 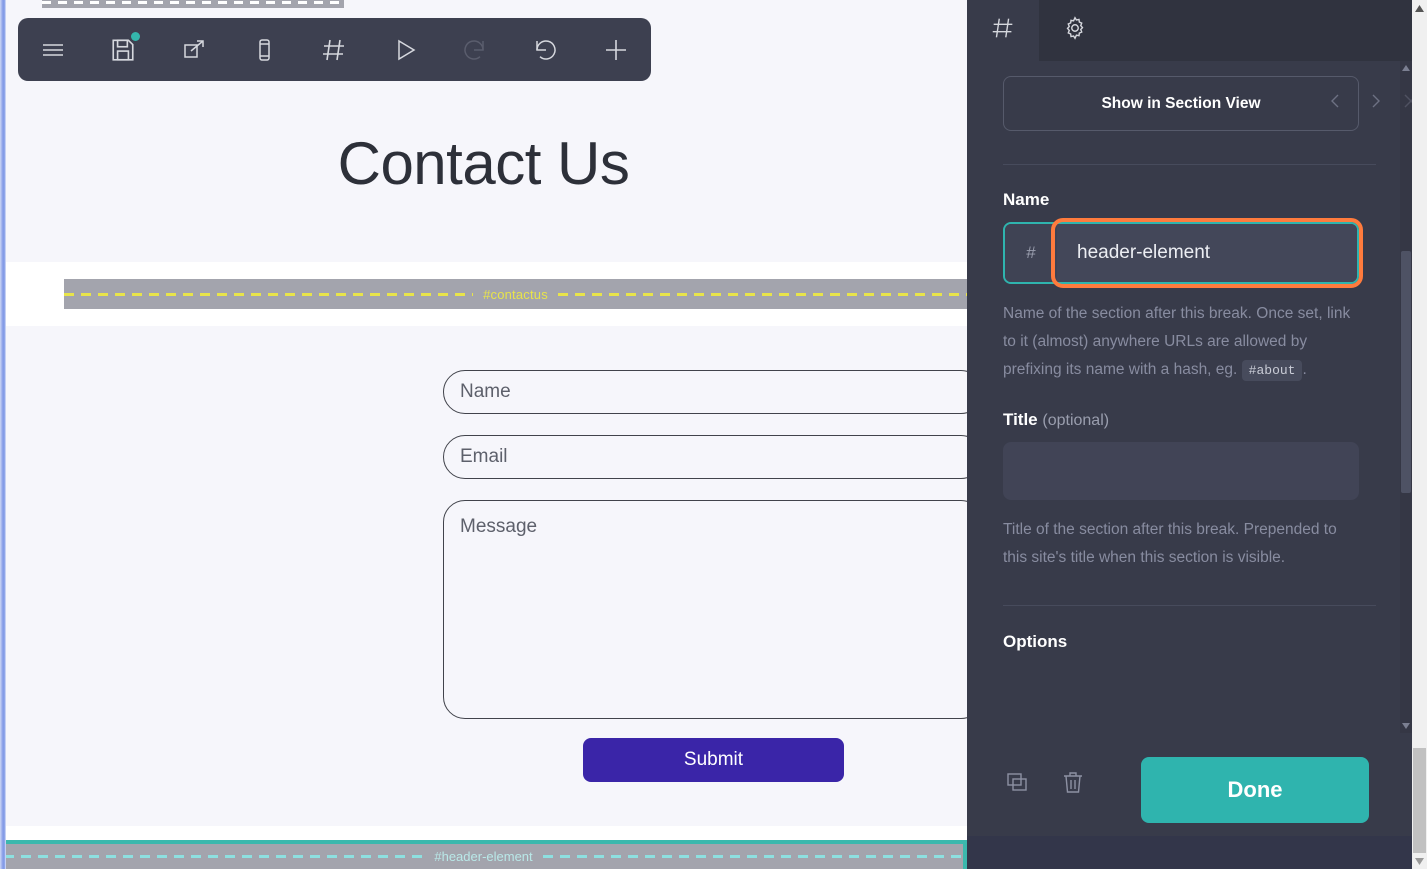 I want to click on hamburger-menu-icon, so click(x=53, y=50).